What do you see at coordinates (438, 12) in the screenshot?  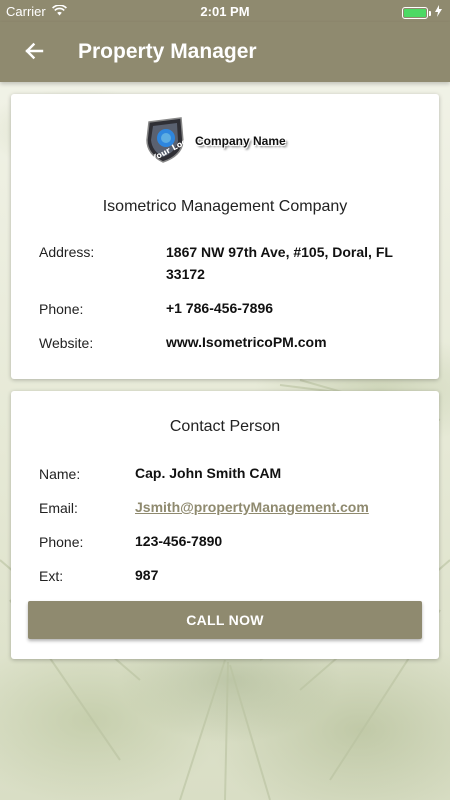 I see `charging-bolt-icon` at bounding box center [438, 12].